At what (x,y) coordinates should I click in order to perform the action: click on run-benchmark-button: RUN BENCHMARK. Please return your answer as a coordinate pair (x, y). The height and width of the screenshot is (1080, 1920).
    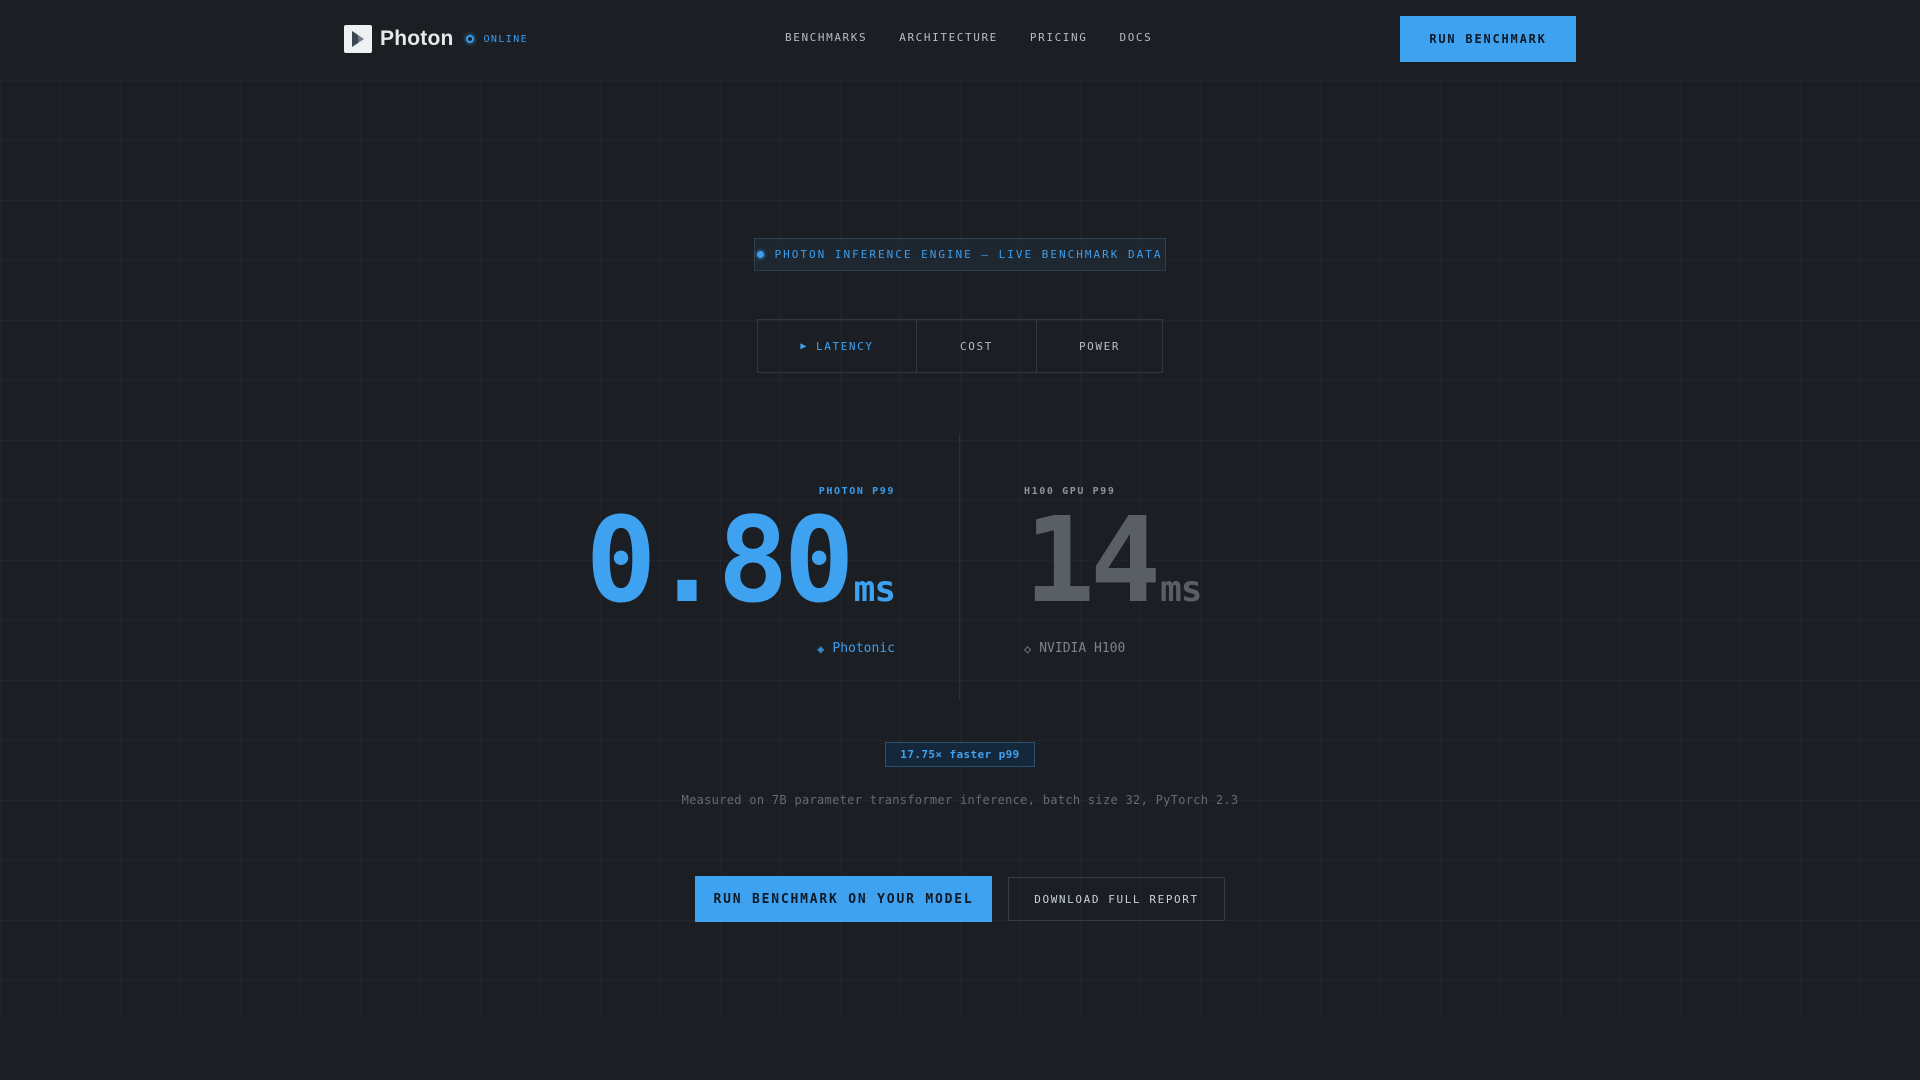
    Looking at the image, I should click on (1488, 39).